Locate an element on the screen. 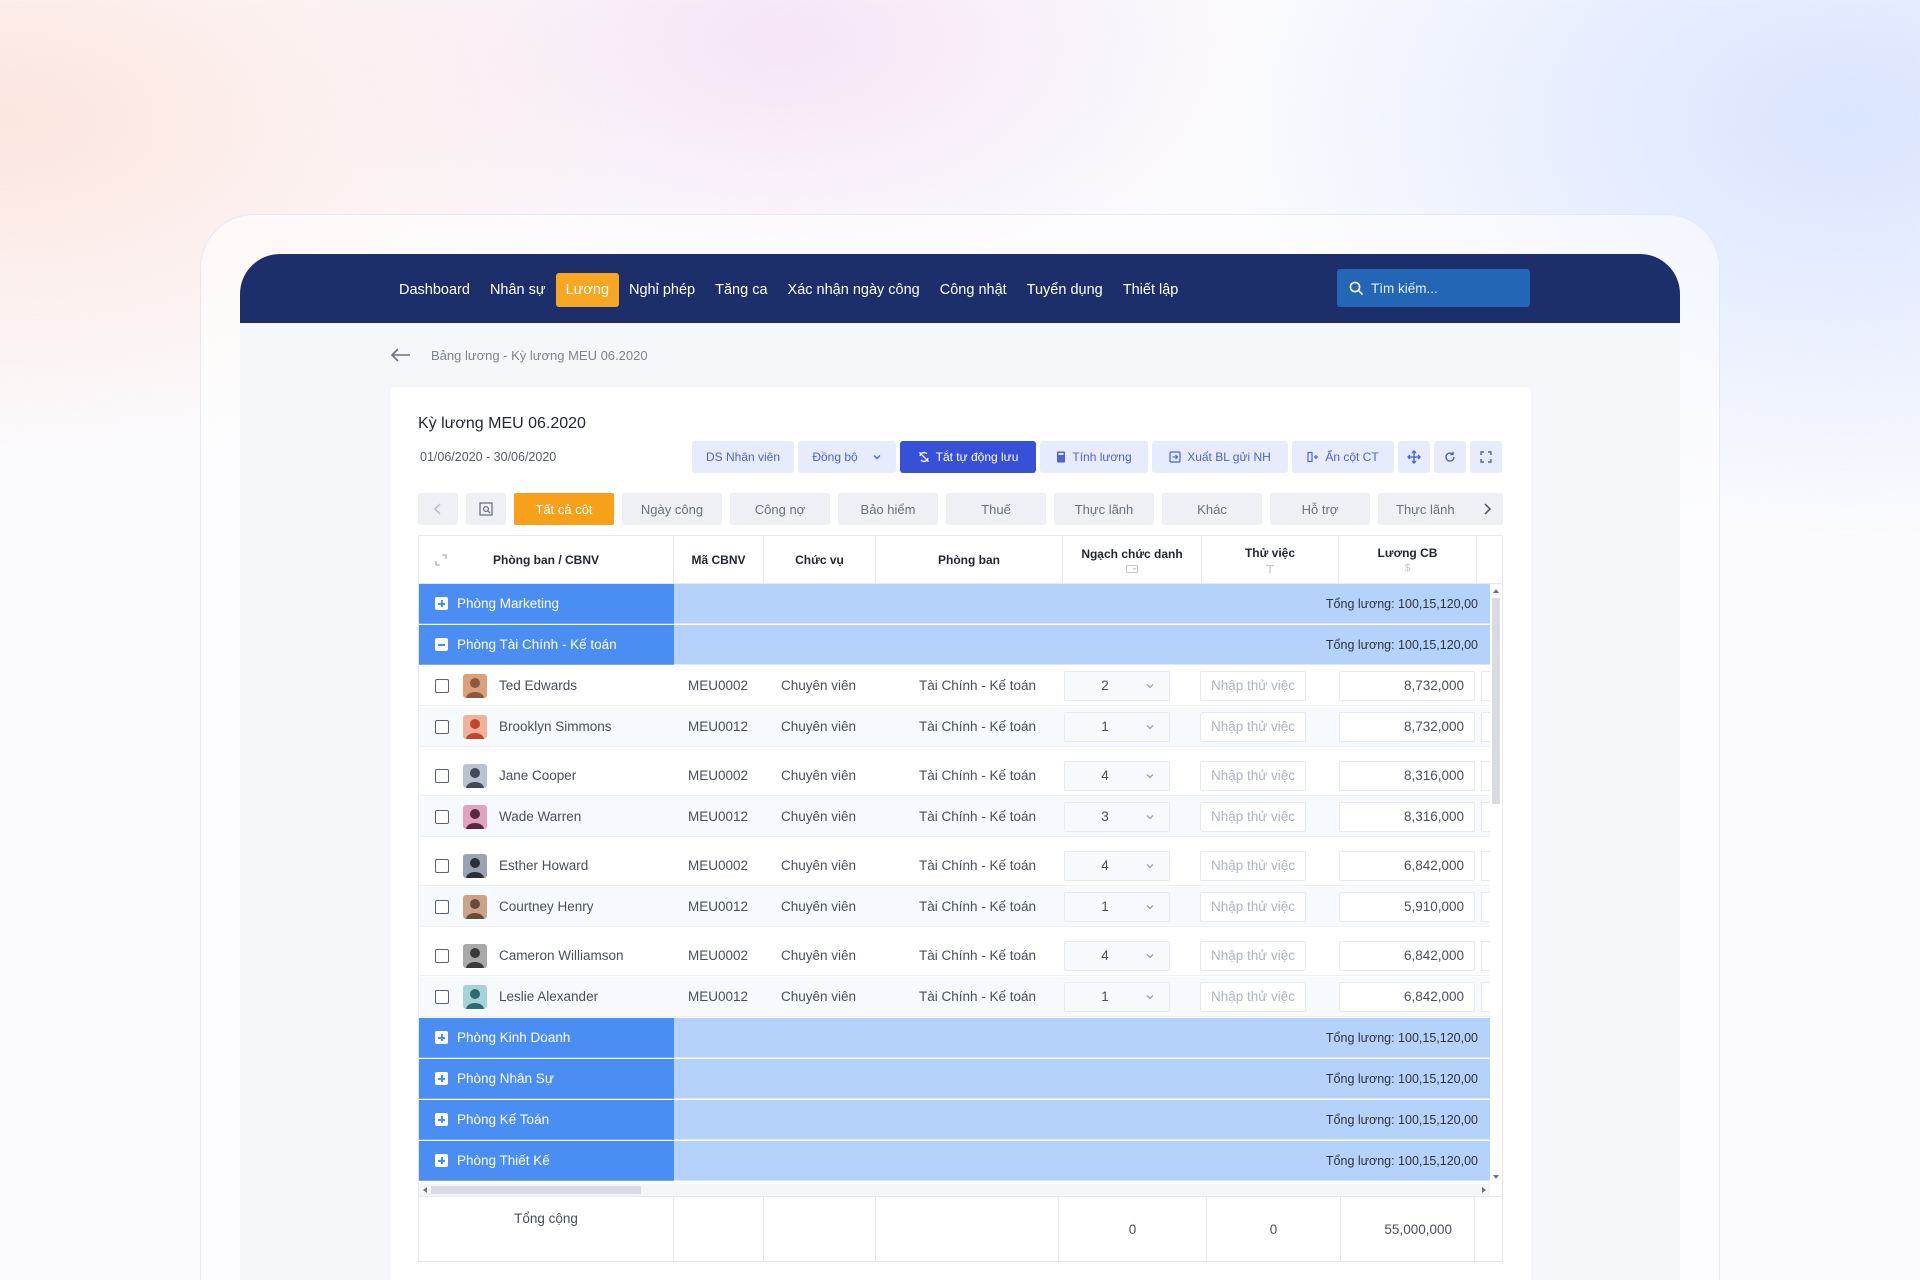  column-settings-button is located at coordinates (486, 509).